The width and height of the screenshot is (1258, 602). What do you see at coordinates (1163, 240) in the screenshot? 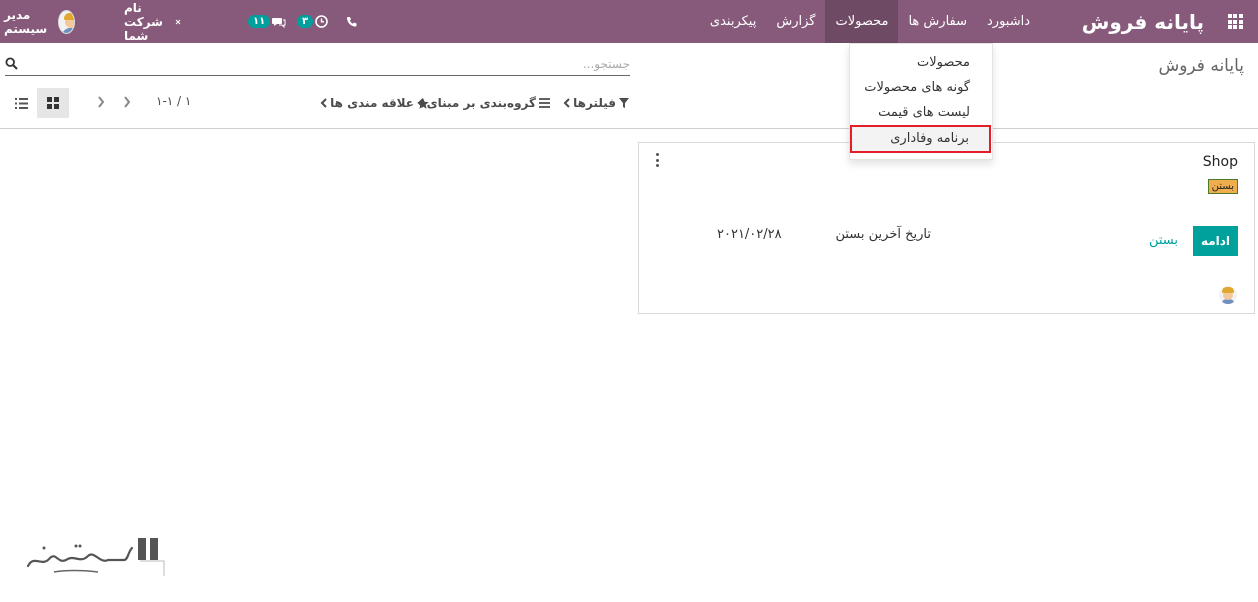
I see `close-session-link: بستن` at bounding box center [1163, 240].